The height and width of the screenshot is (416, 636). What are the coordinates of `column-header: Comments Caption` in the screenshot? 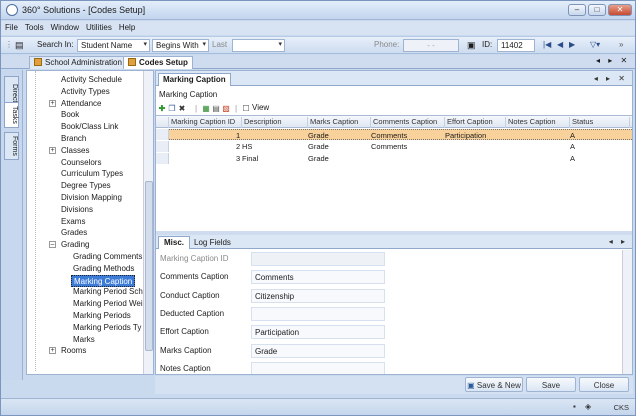 It's located at (408, 122).